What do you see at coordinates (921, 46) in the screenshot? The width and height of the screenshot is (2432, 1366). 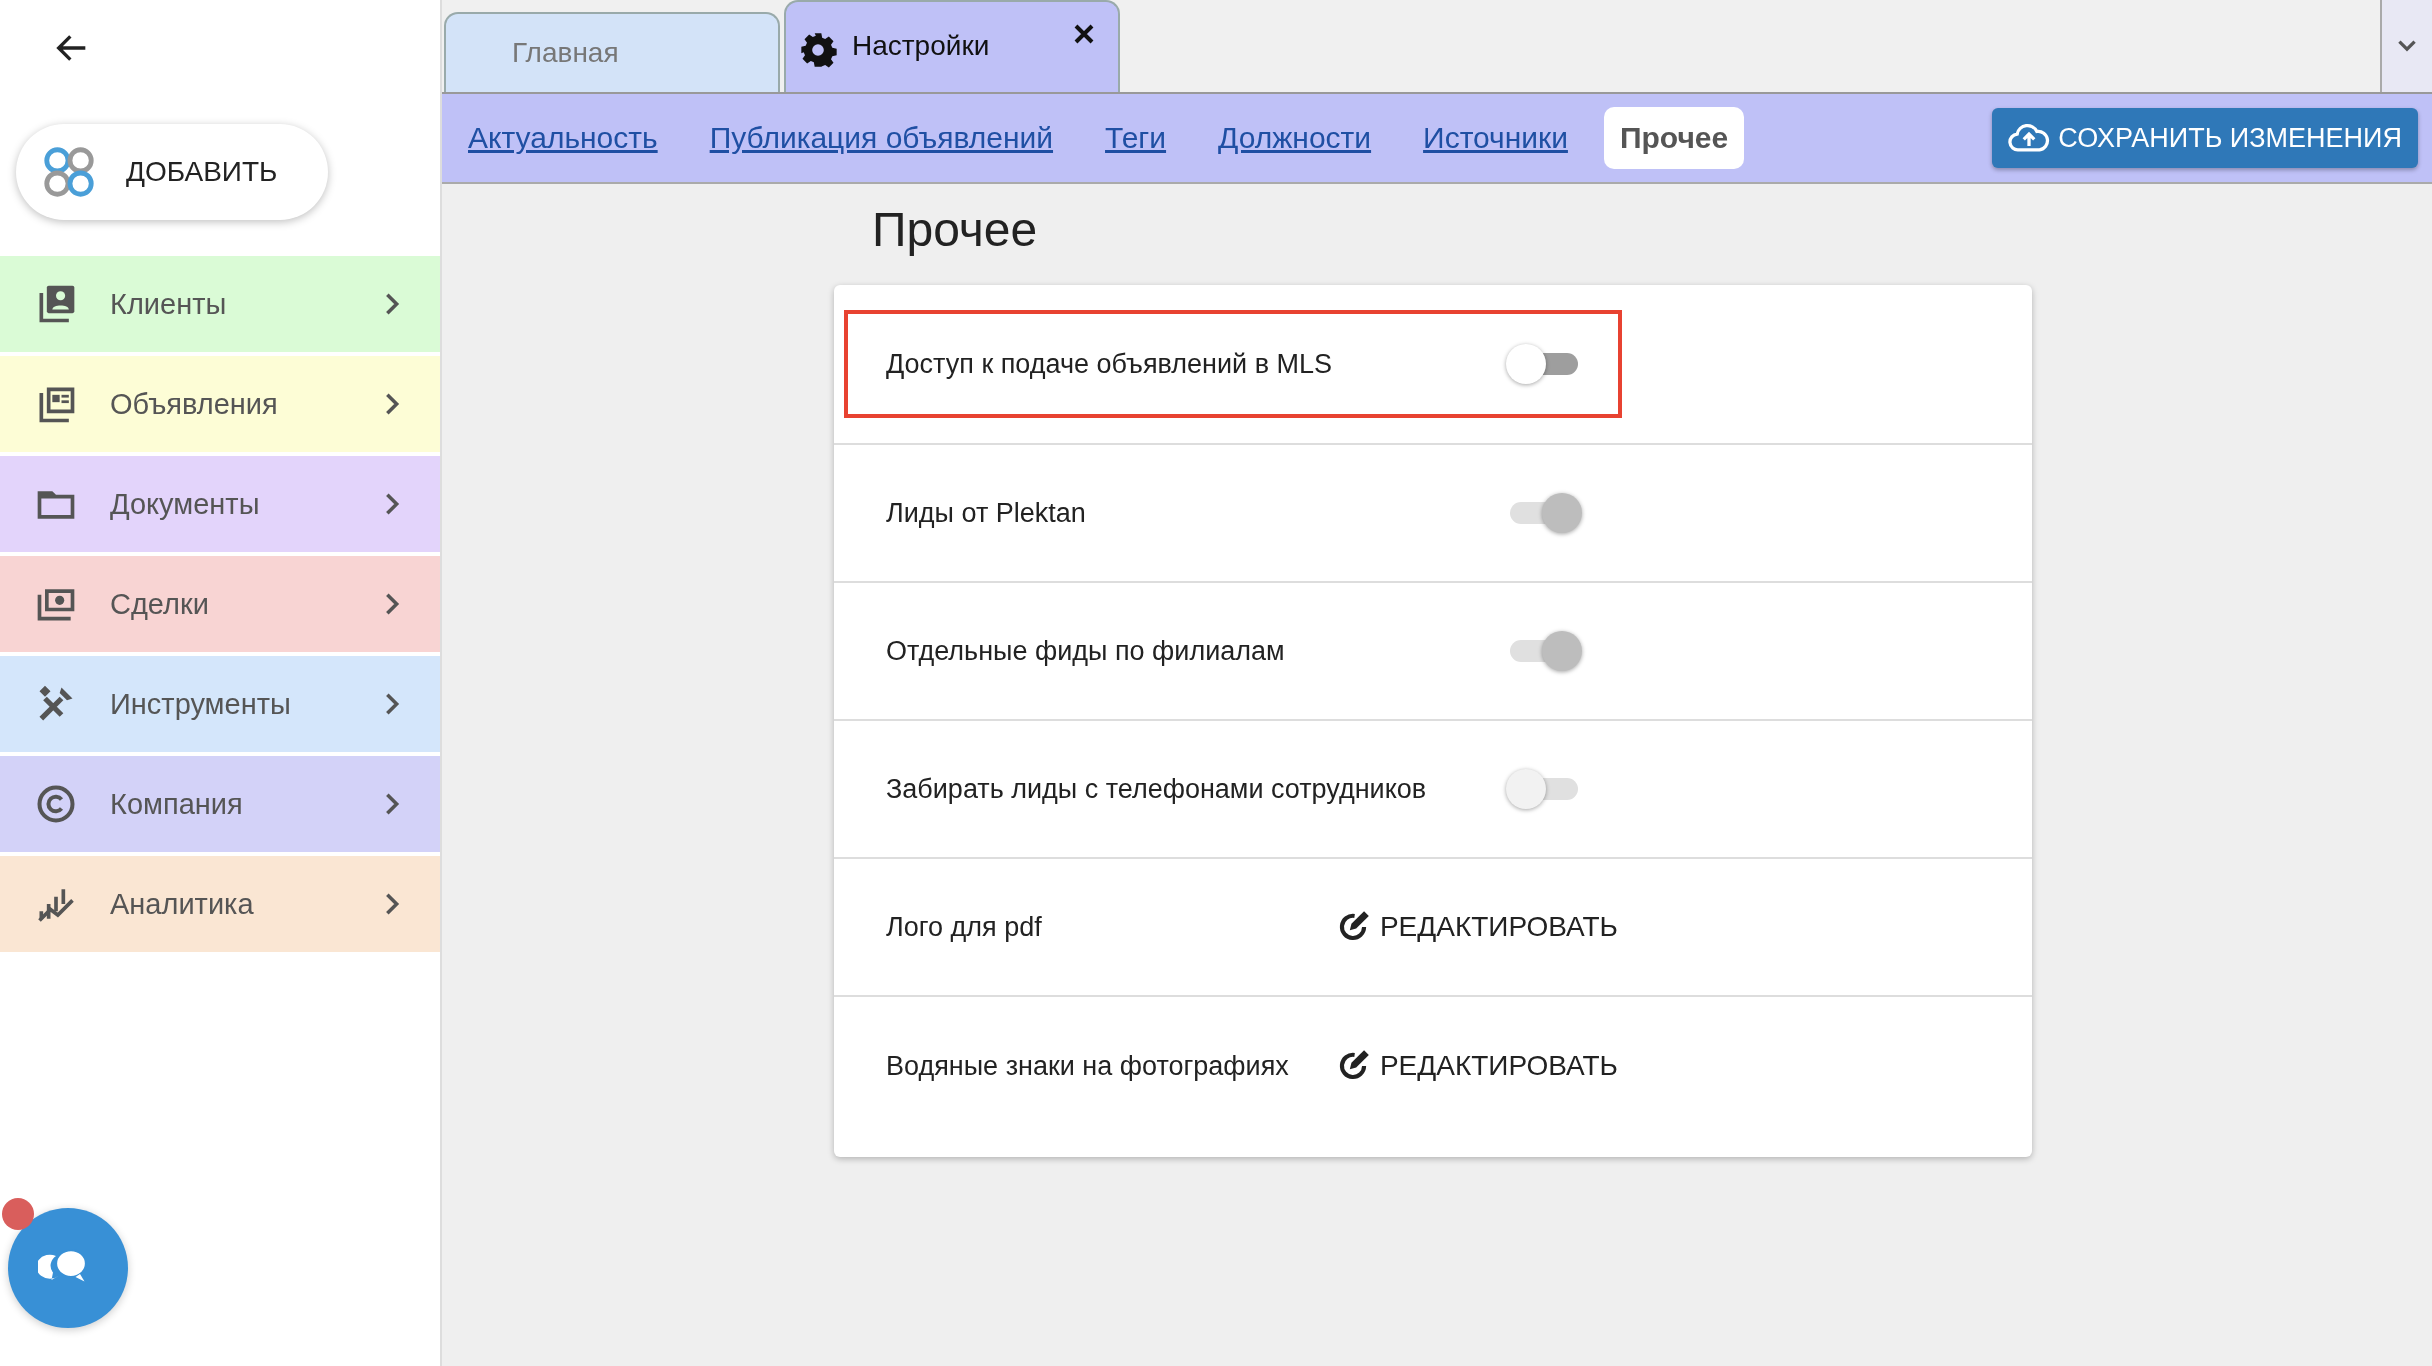 I see `tab-label: Настройки` at bounding box center [921, 46].